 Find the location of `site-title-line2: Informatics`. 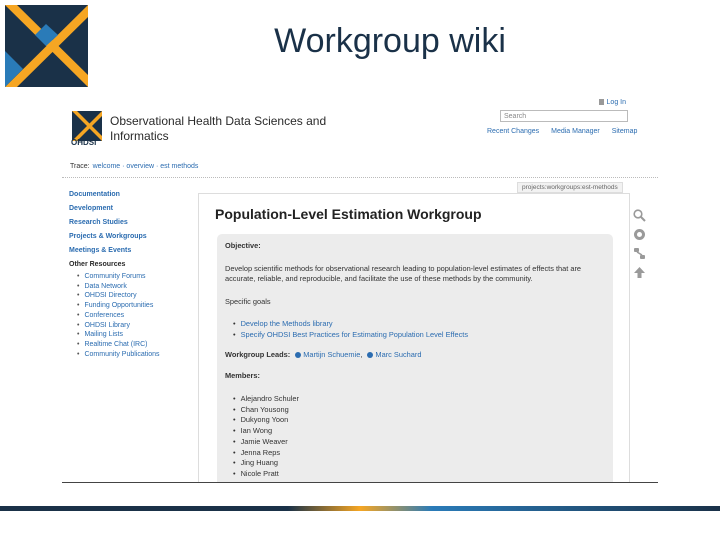

site-title-line2: Informatics is located at coordinates (139, 136).